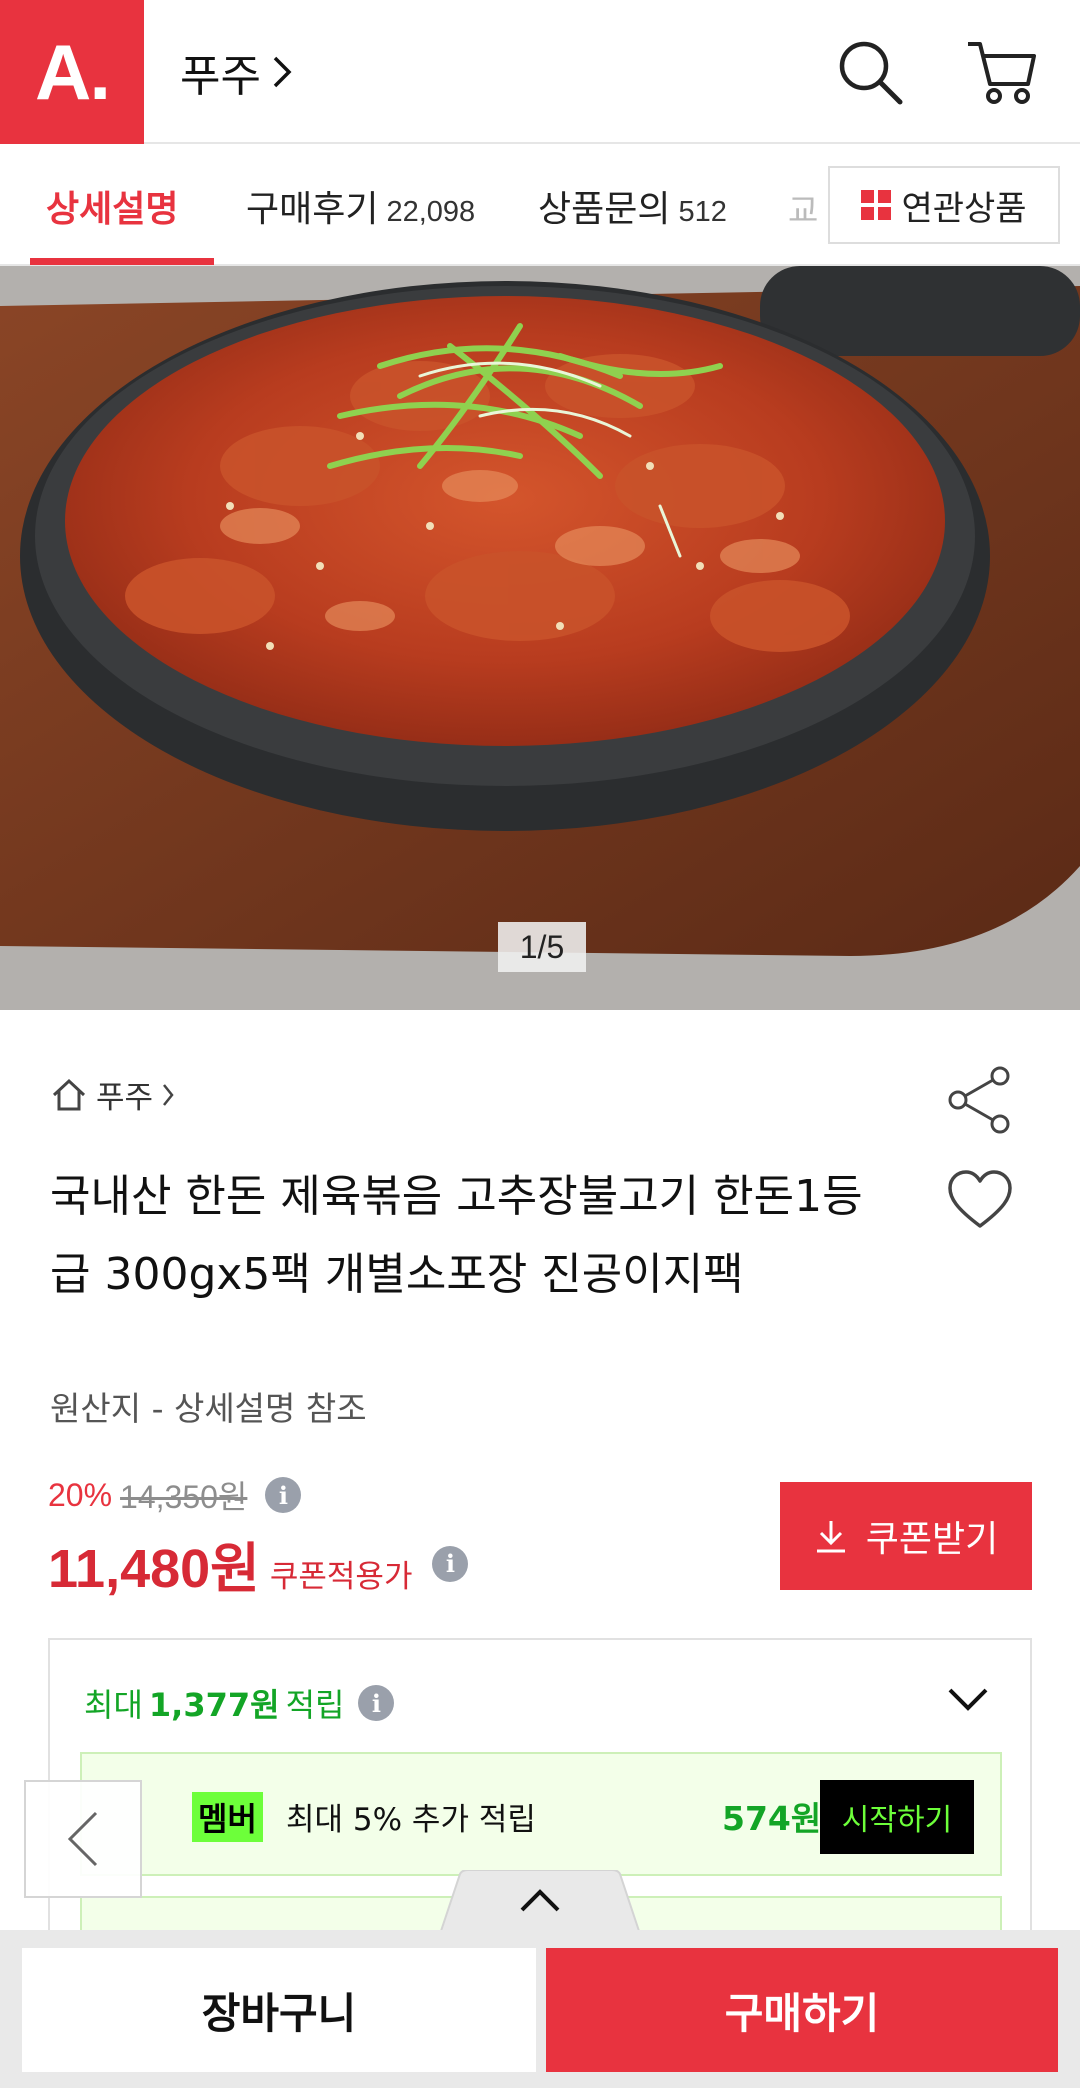 This screenshot has height=2088, width=1080. What do you see at coordinates (540, 72) in the screenshot?
I see `top-header: A. 푸주` at bounding box center [540, 72].